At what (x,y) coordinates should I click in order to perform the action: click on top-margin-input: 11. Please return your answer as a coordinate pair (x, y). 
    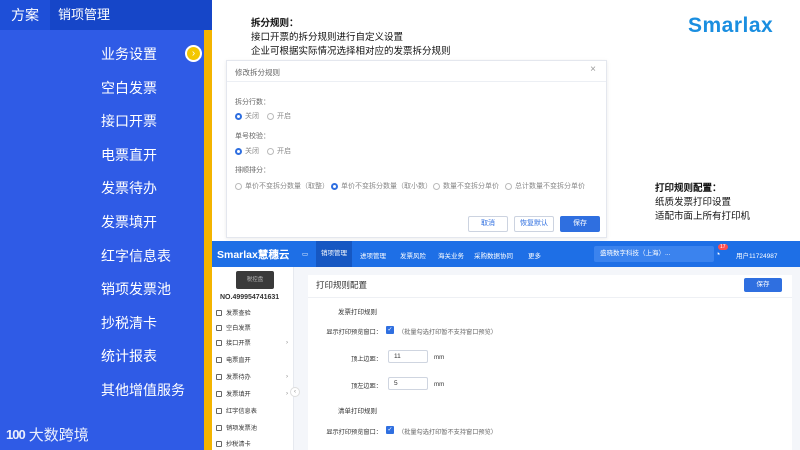
    Looking at the image, I should click on (408, 356).